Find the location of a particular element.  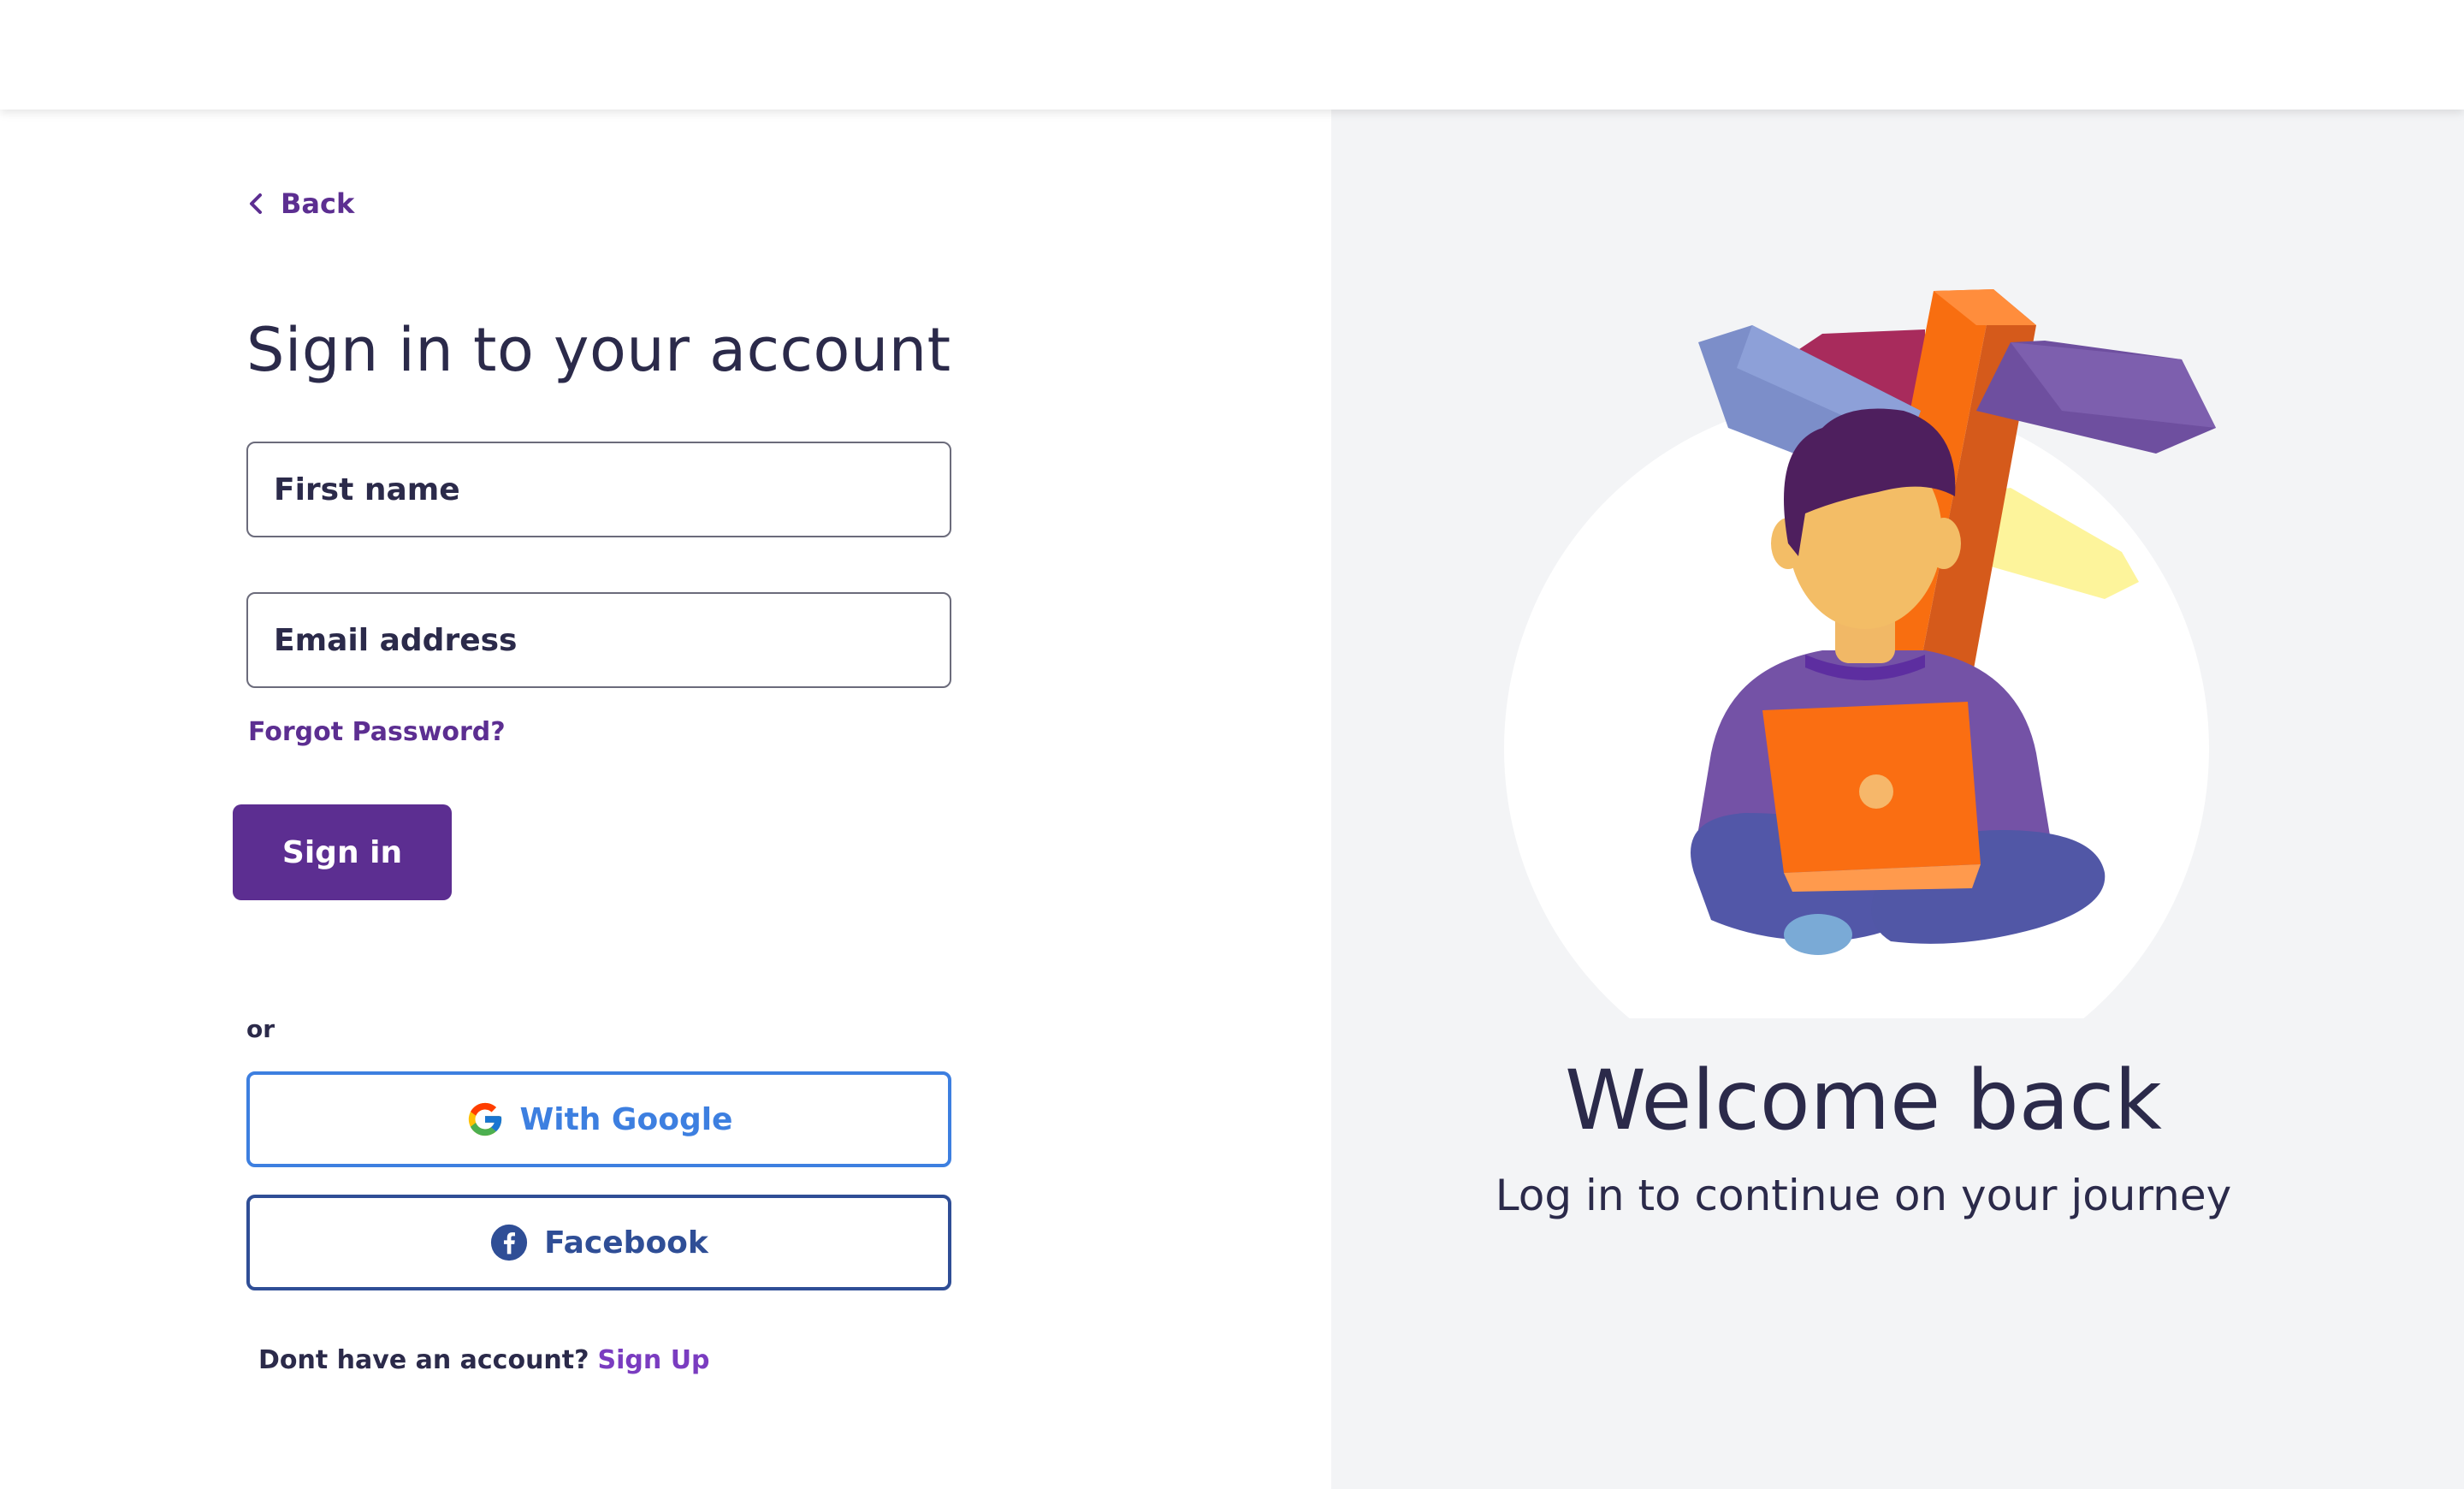

forgot-password-link: Forgot Password? is located at coordinates (377, 732).